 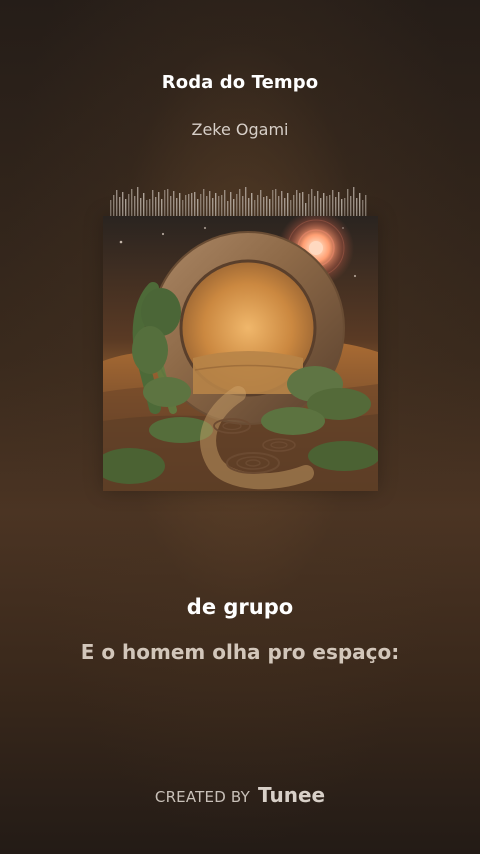 What do you see at coordinates (240, 652) in the screenshot?
I see `next-lyric-line: E o homem olha pro espaço:` at bounding box center [240, 652].